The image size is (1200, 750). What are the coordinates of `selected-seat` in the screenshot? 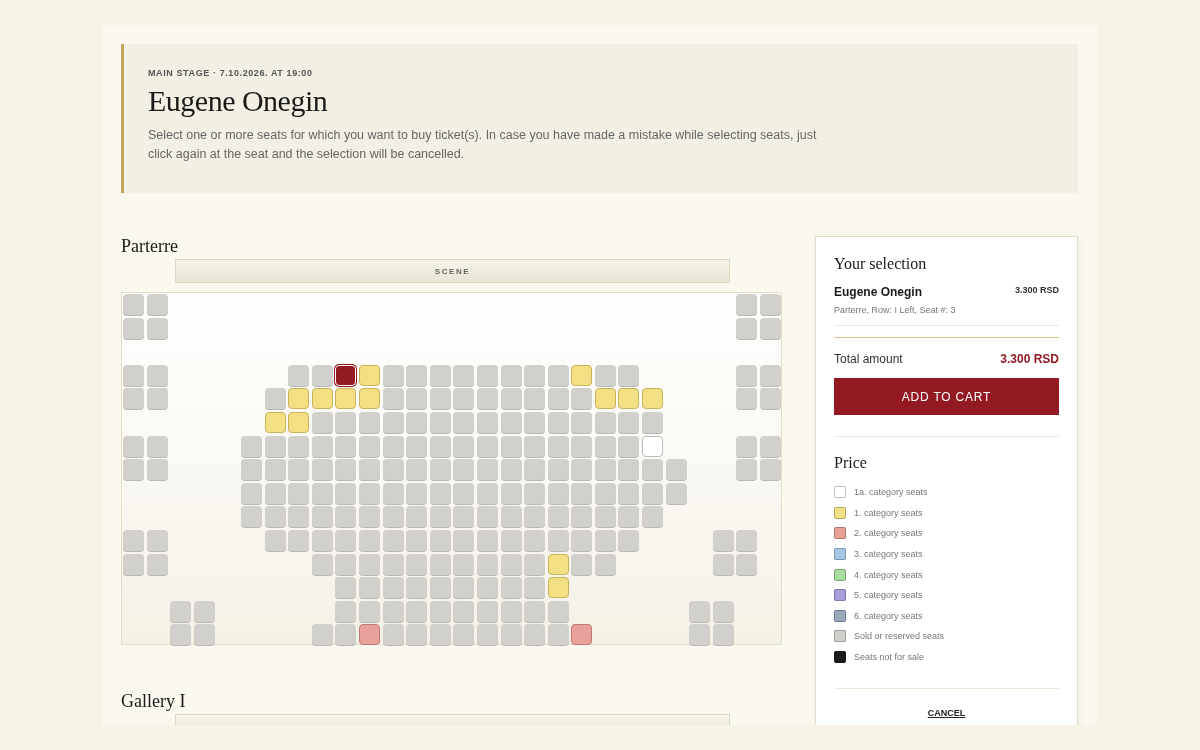 It's located at (346, 375).